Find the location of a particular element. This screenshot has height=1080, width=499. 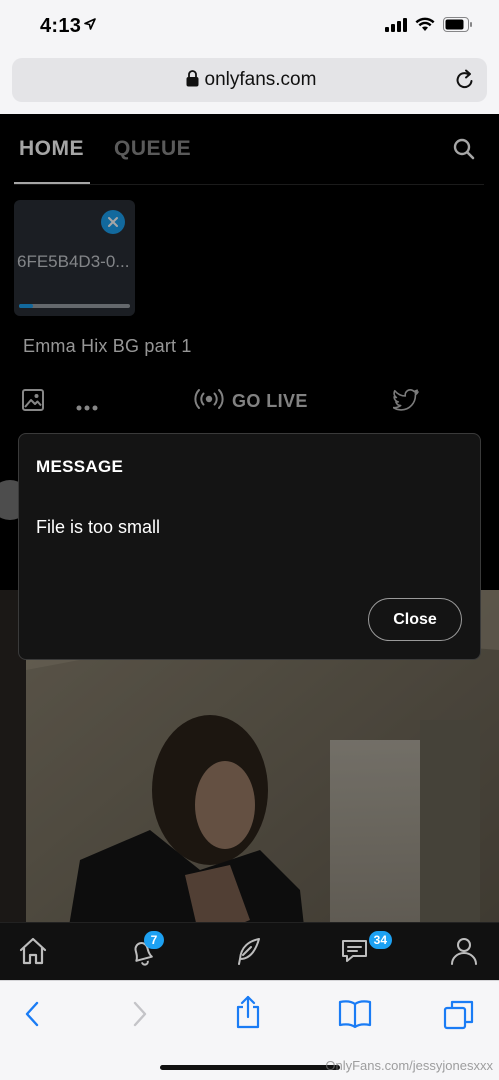

tabs-icon is located at coordinates (459, 1017).